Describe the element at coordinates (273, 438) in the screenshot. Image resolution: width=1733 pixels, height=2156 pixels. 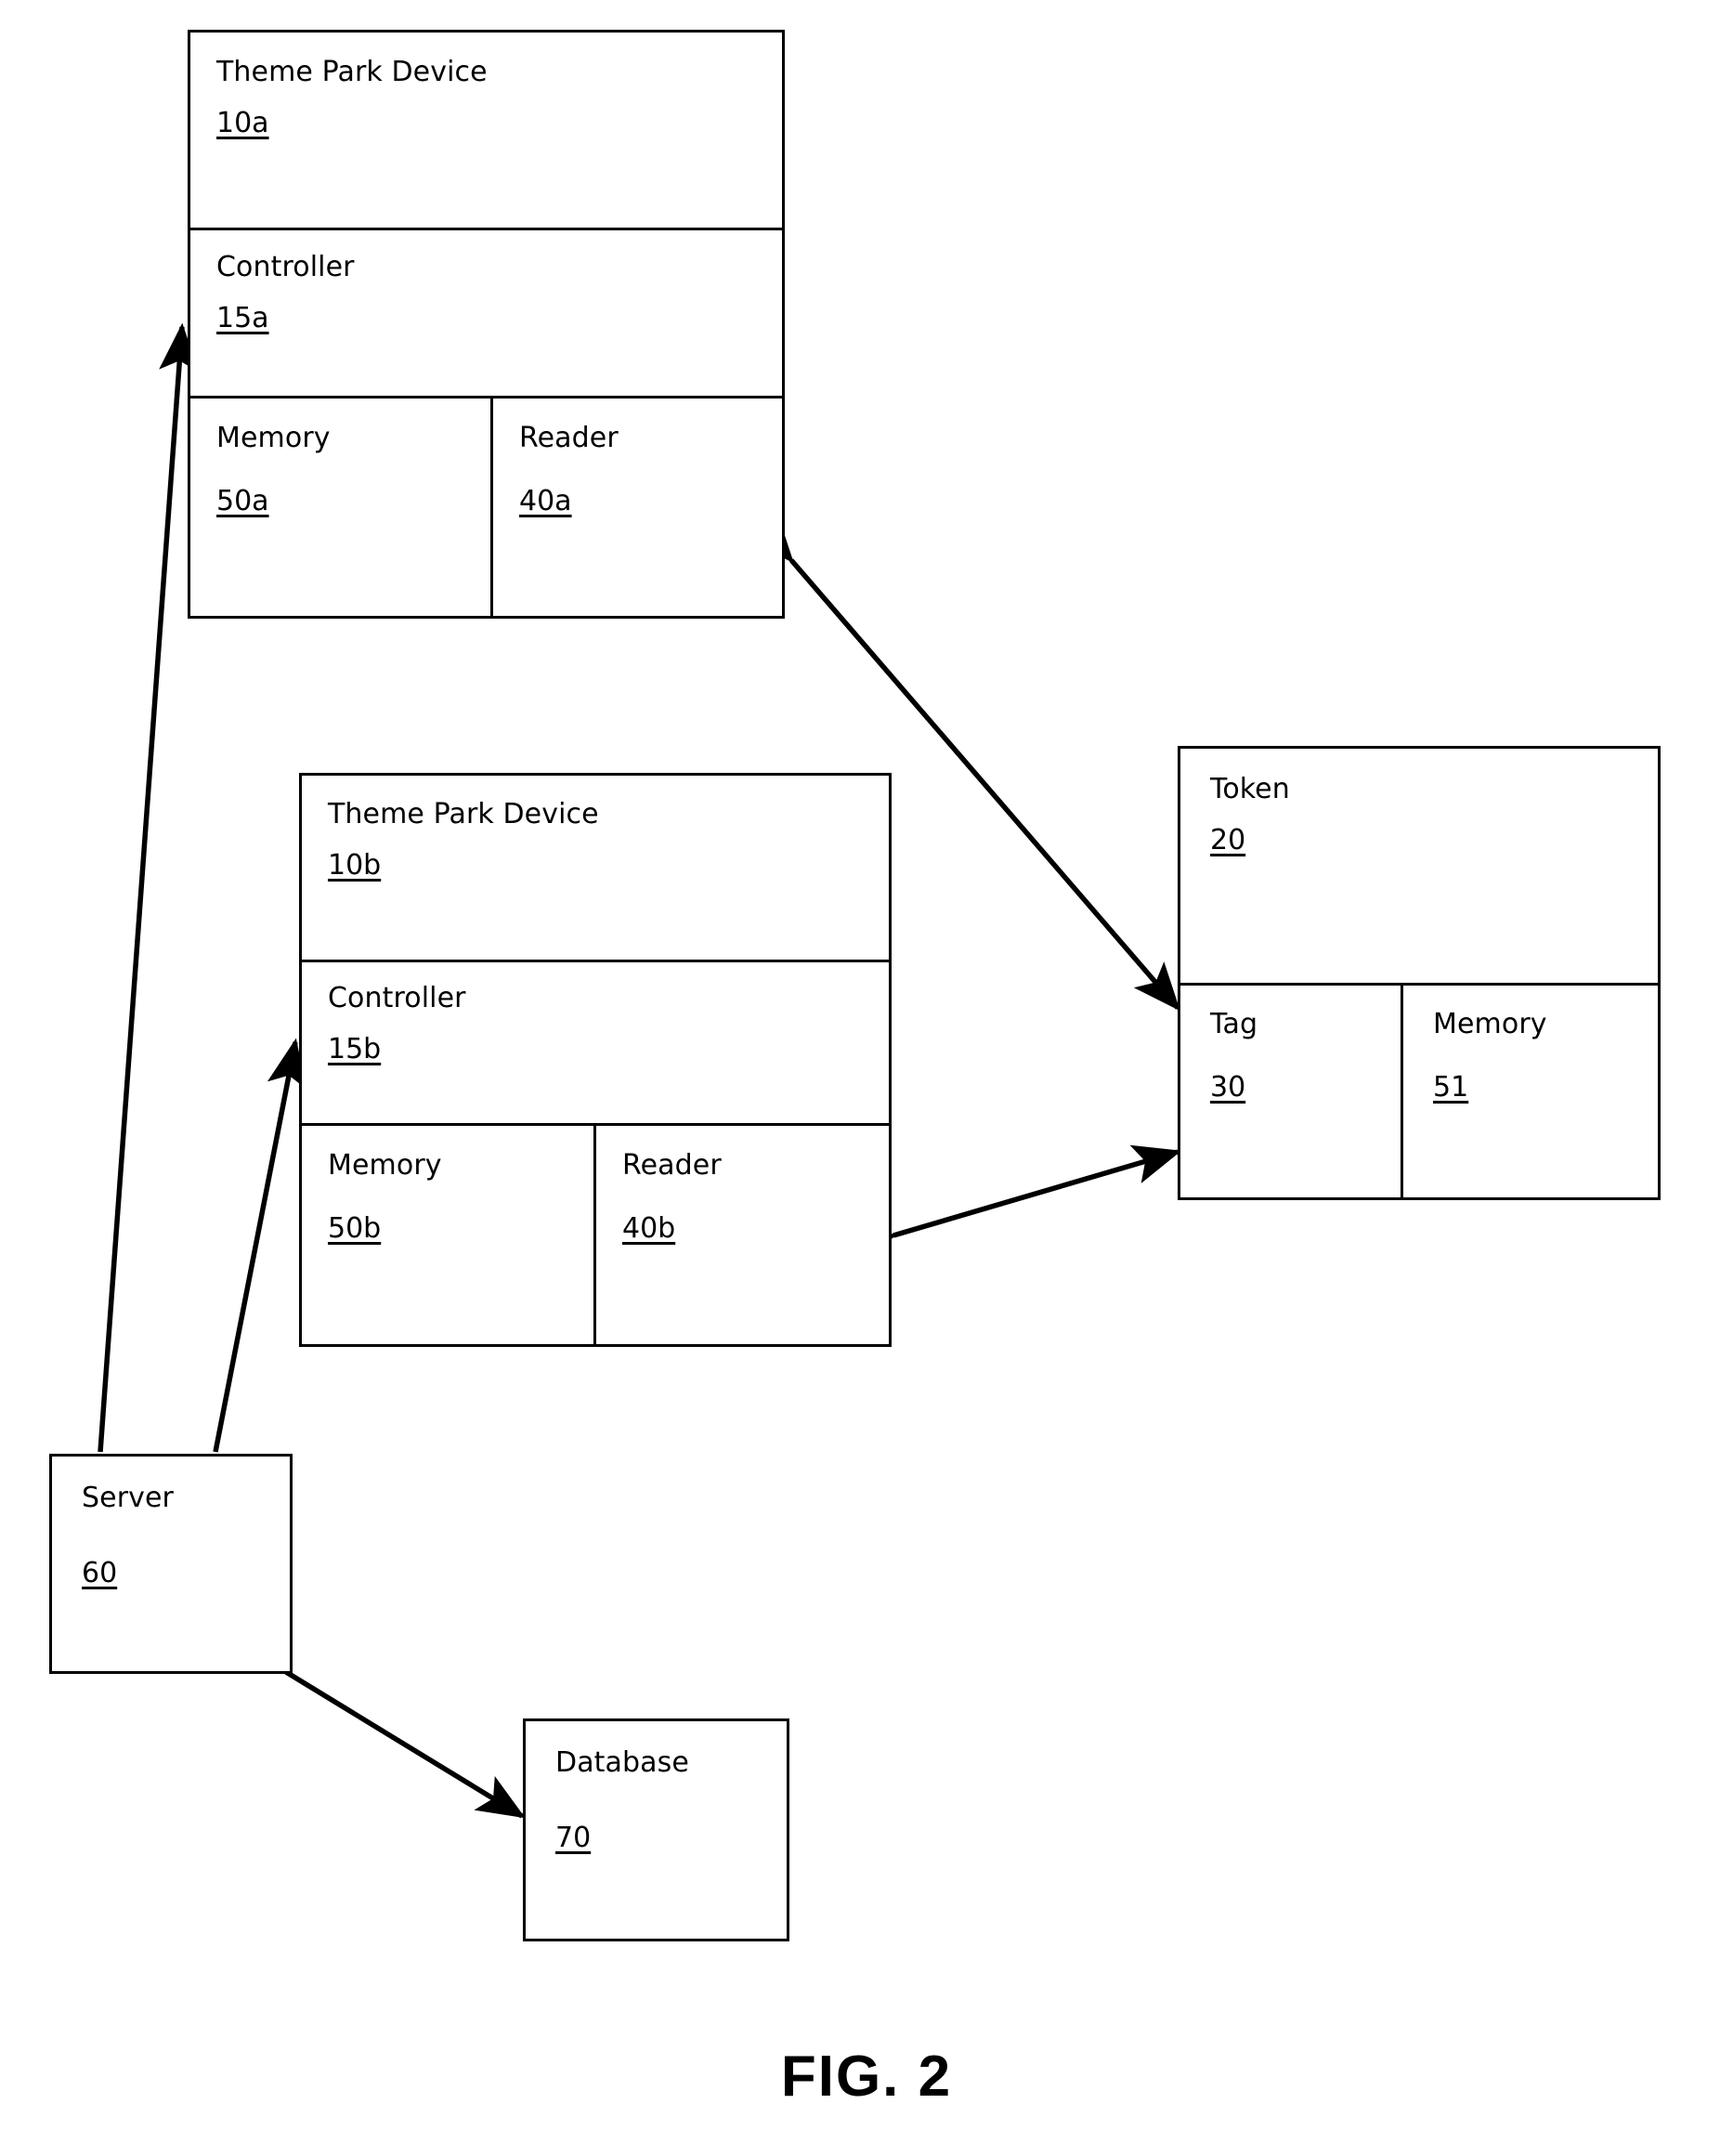
I see `device-a-memory-title: Memory` at that location.